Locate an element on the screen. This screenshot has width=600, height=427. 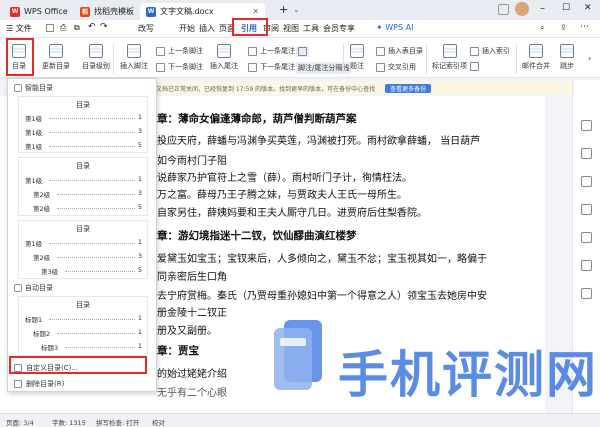
save-icon is located at coordinates (50, 28).